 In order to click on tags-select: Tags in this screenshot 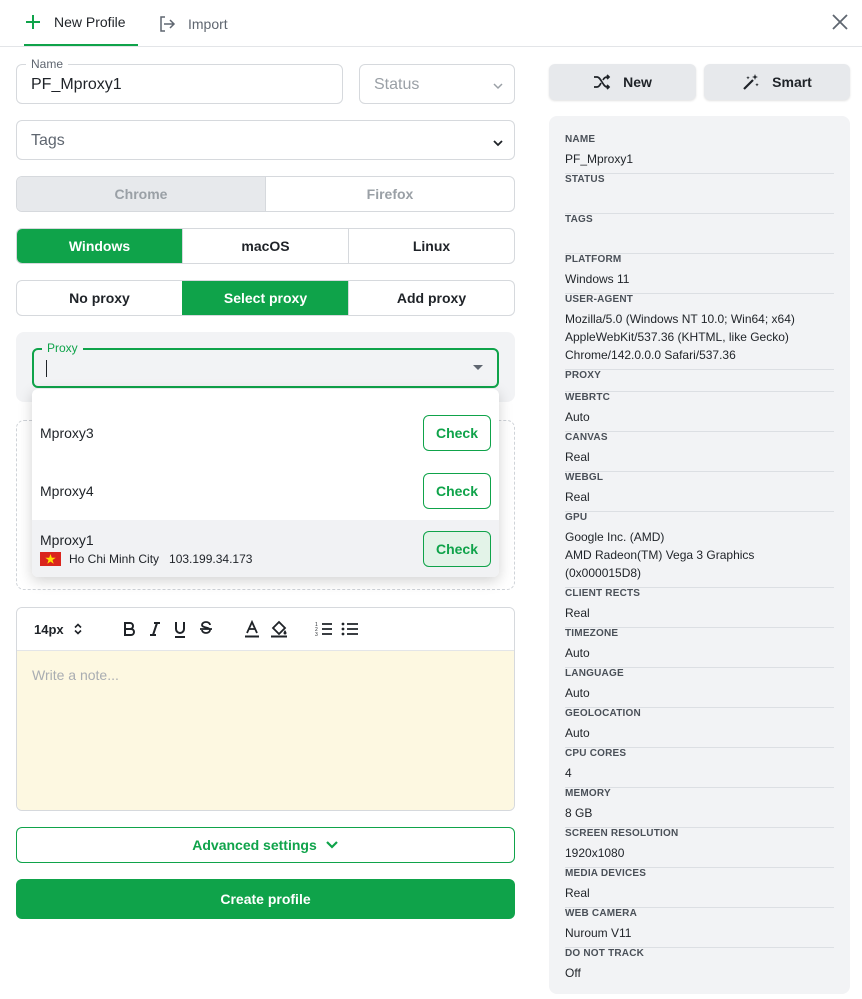, I will do `click(265, 140)`.